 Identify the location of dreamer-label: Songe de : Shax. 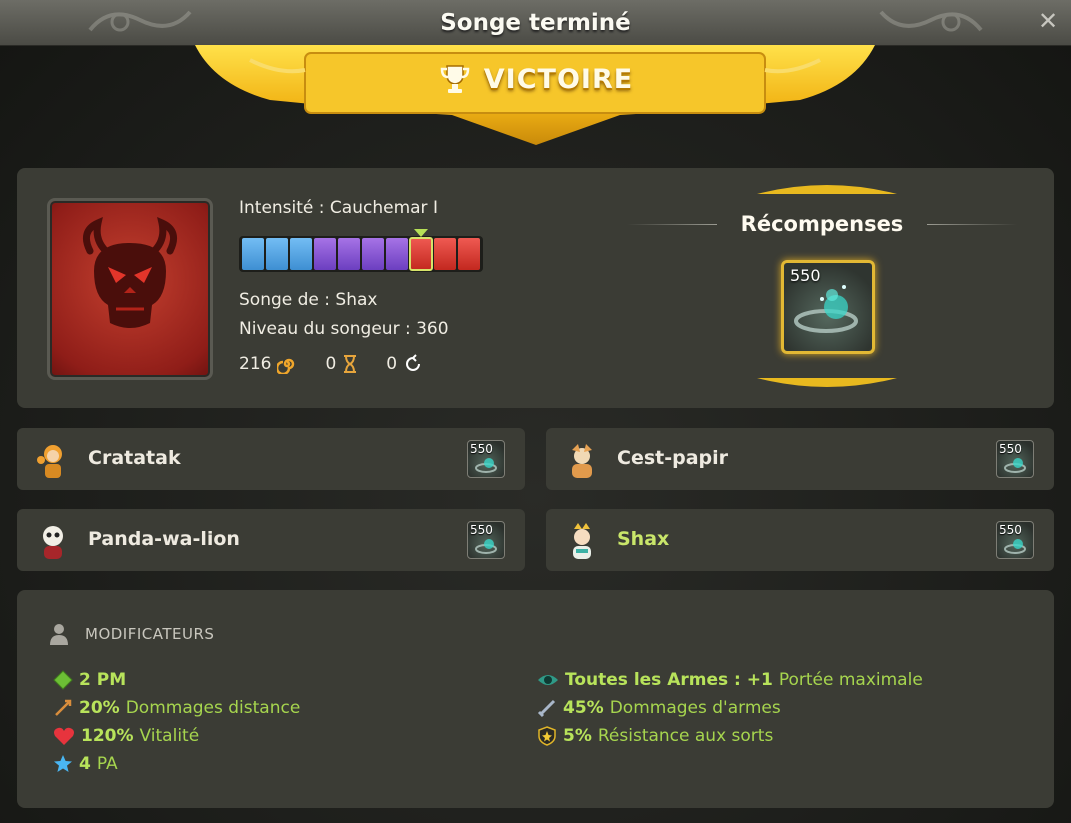
(308, 300).